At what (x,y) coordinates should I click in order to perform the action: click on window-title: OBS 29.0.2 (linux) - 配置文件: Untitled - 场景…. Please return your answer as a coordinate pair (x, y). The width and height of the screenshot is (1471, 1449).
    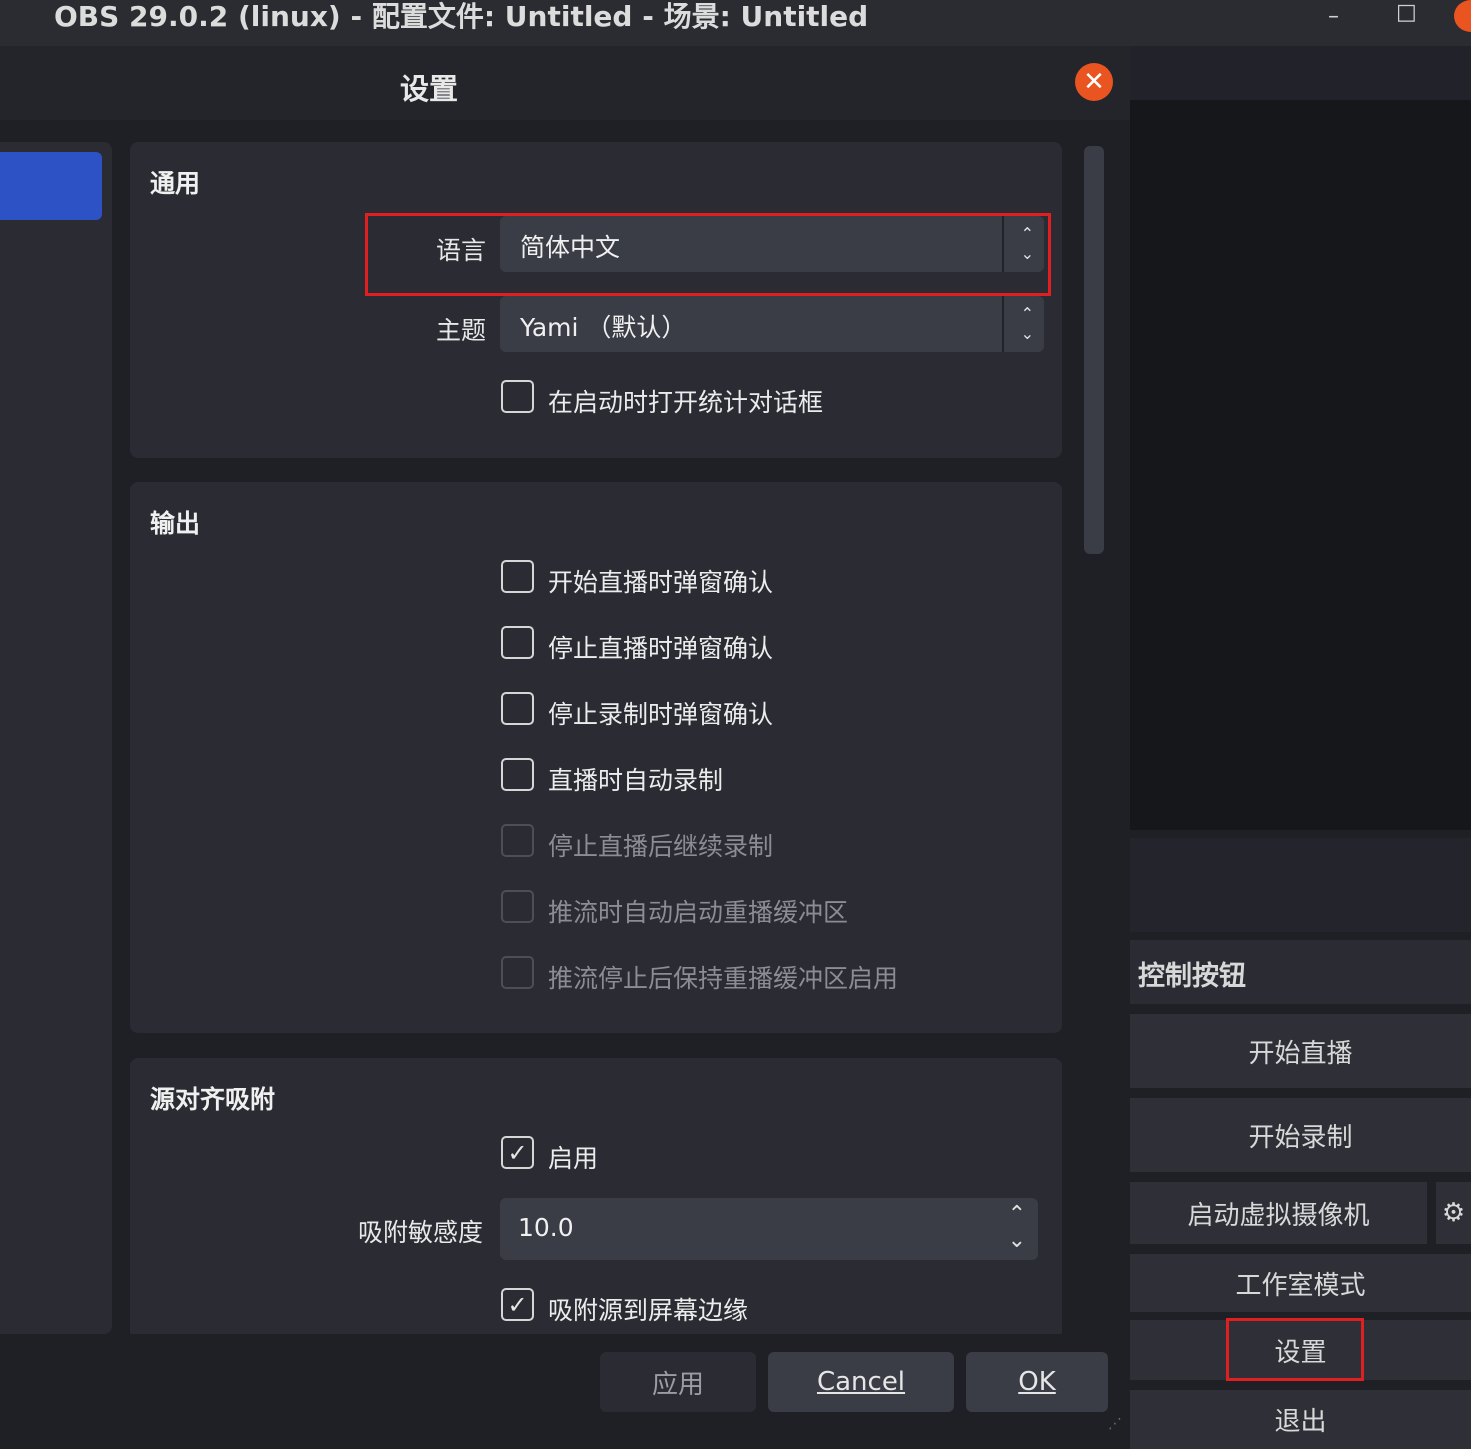
    Looking at the image, I should click on (461, 16).